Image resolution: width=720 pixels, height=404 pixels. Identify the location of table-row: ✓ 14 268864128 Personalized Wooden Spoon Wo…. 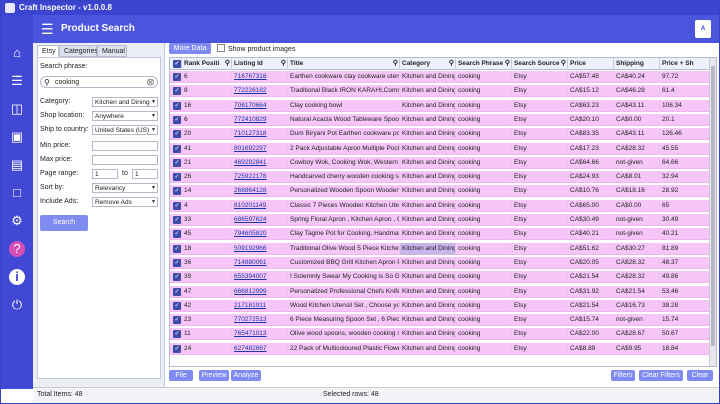
(440, 191).